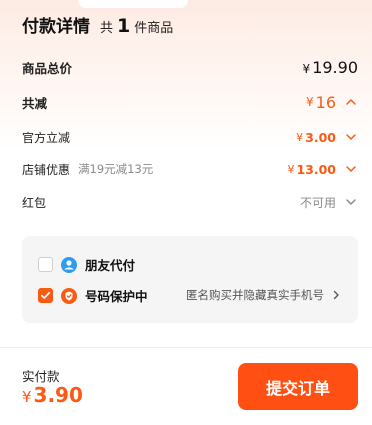 The image size is (372, 425). Describe the element at coordinates (35, 103) in the screenshot. I see `total-discount-label: 共减` at that location.